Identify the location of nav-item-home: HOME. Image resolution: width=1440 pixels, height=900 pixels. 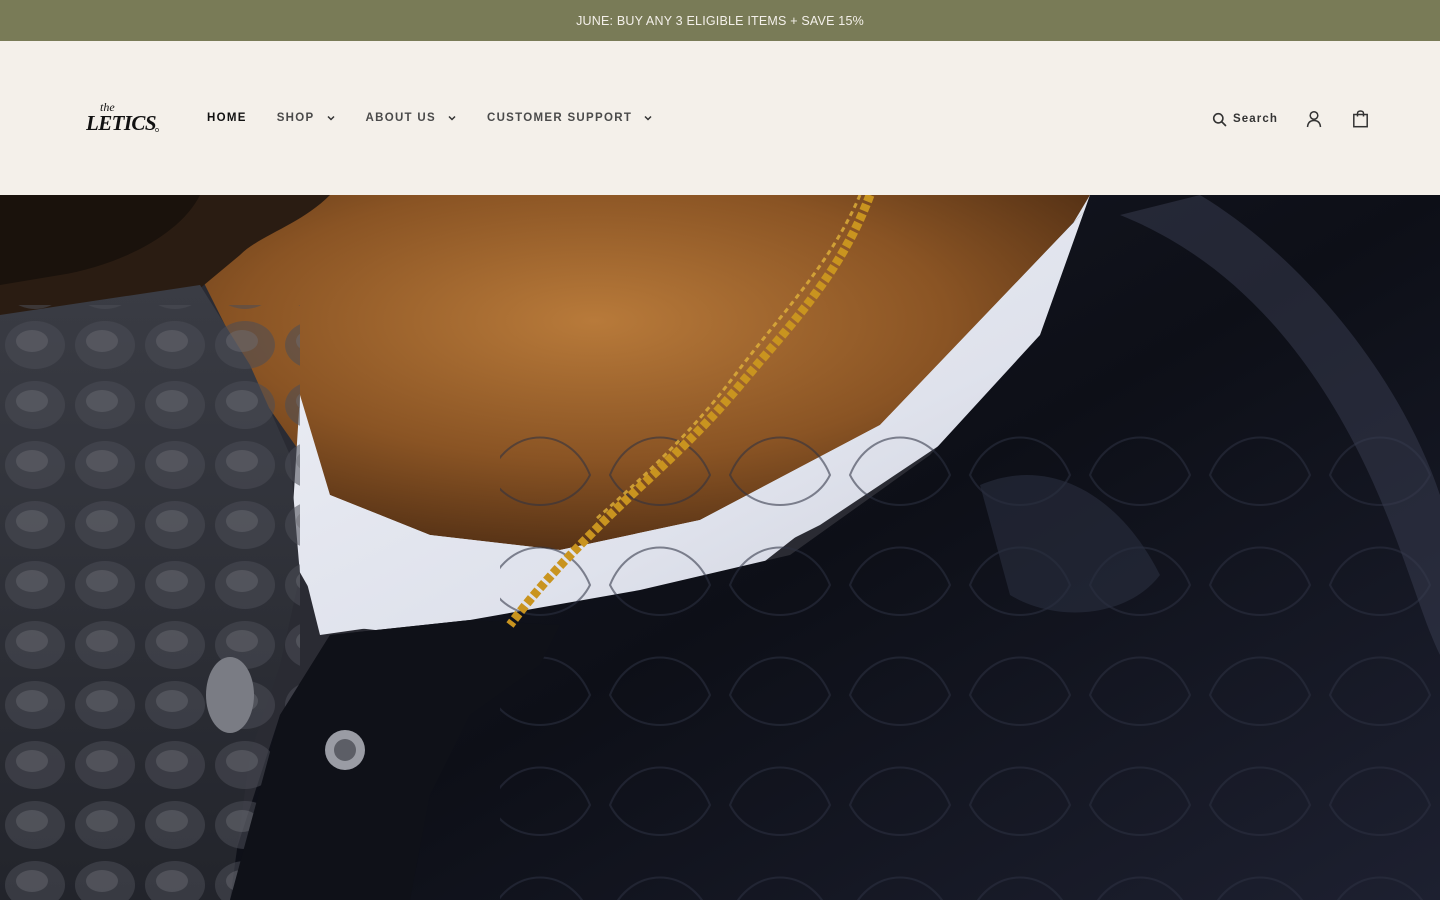
(227, 118).